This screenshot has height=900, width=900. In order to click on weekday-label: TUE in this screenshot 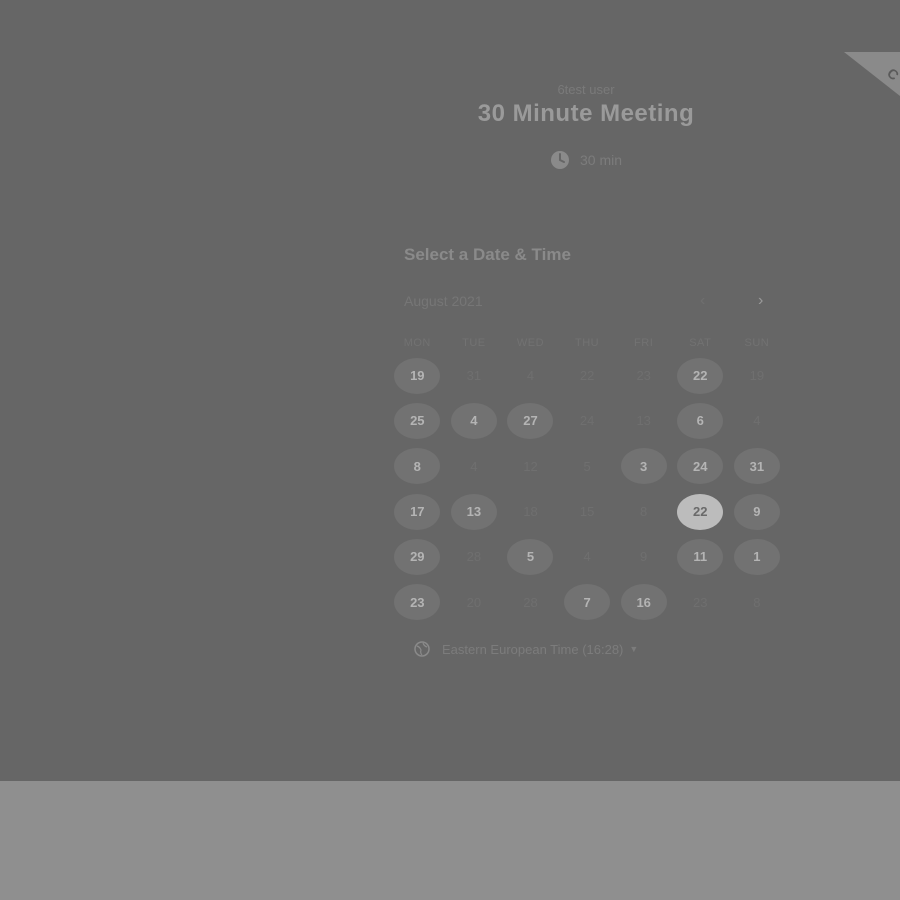, I will do `click(474, 343)`.